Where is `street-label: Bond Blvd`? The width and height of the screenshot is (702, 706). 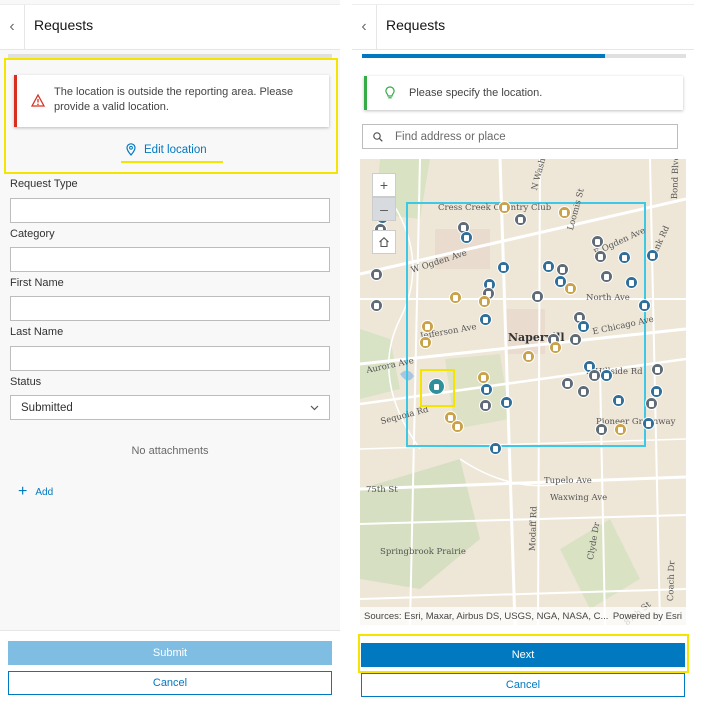 street-label: Bond Blvd is located at coordinates (676, 179).